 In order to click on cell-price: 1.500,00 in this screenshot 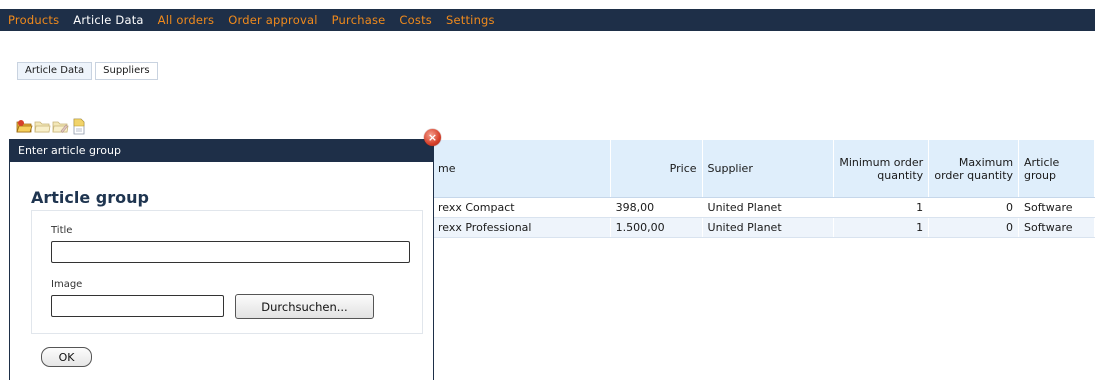, I will do `click(656, 227)`.